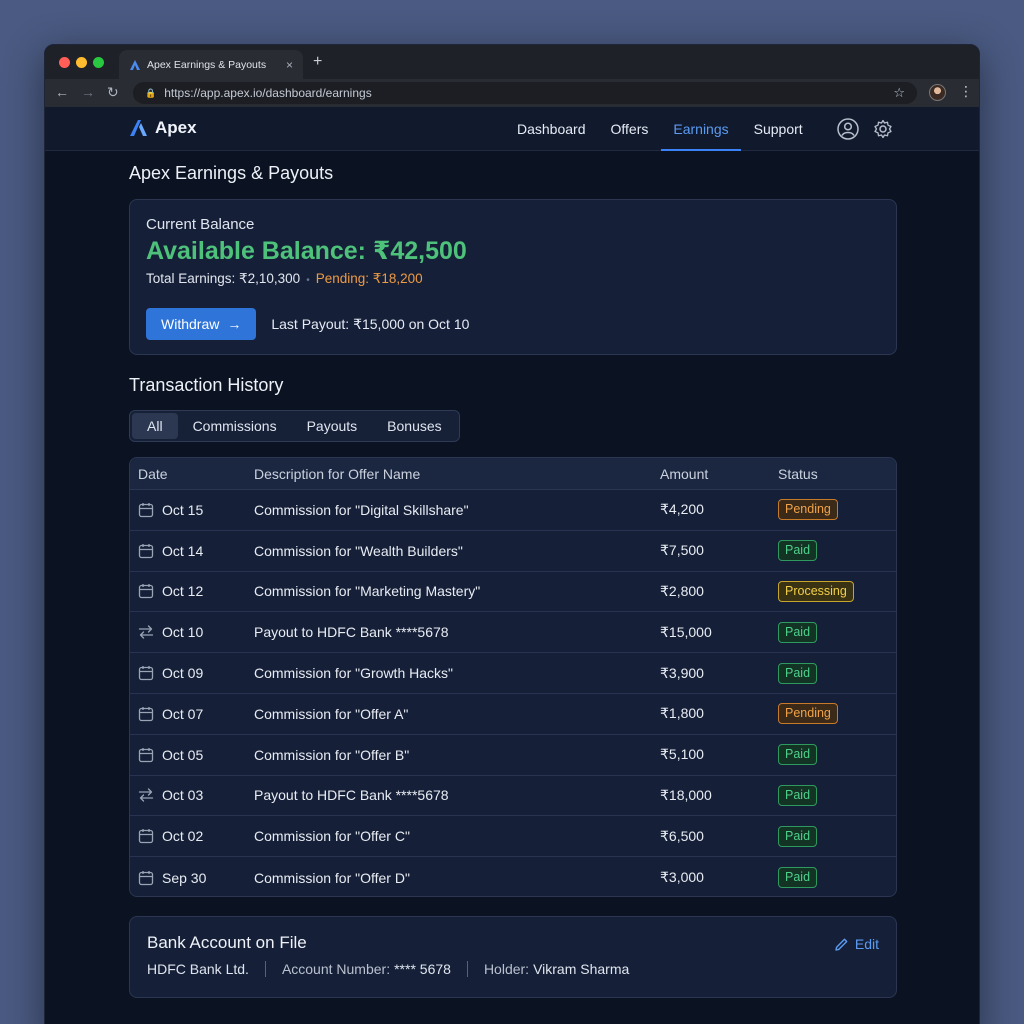  What do you see at coordinates (686, 794) in the screenshot?
I see `row-amount: ₹18,000` at bounding box center [686, 794].